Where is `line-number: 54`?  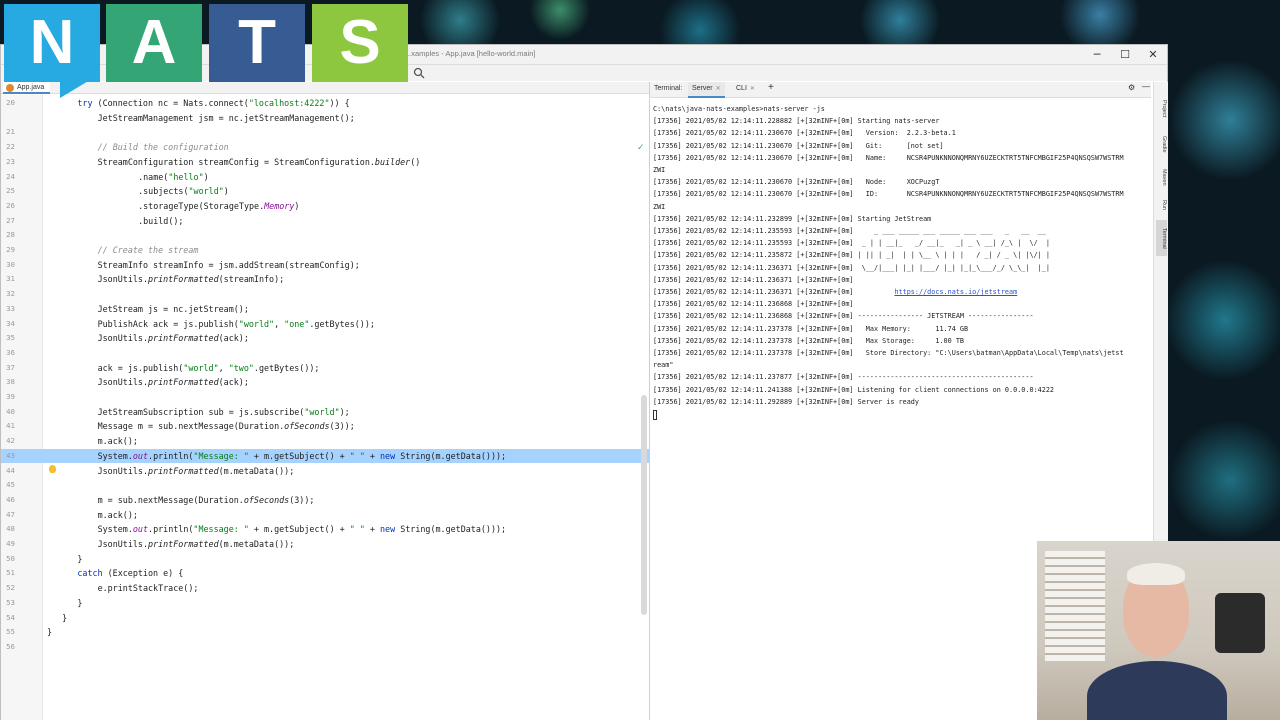 line-number: 54 is located at coordinates (10, 617).